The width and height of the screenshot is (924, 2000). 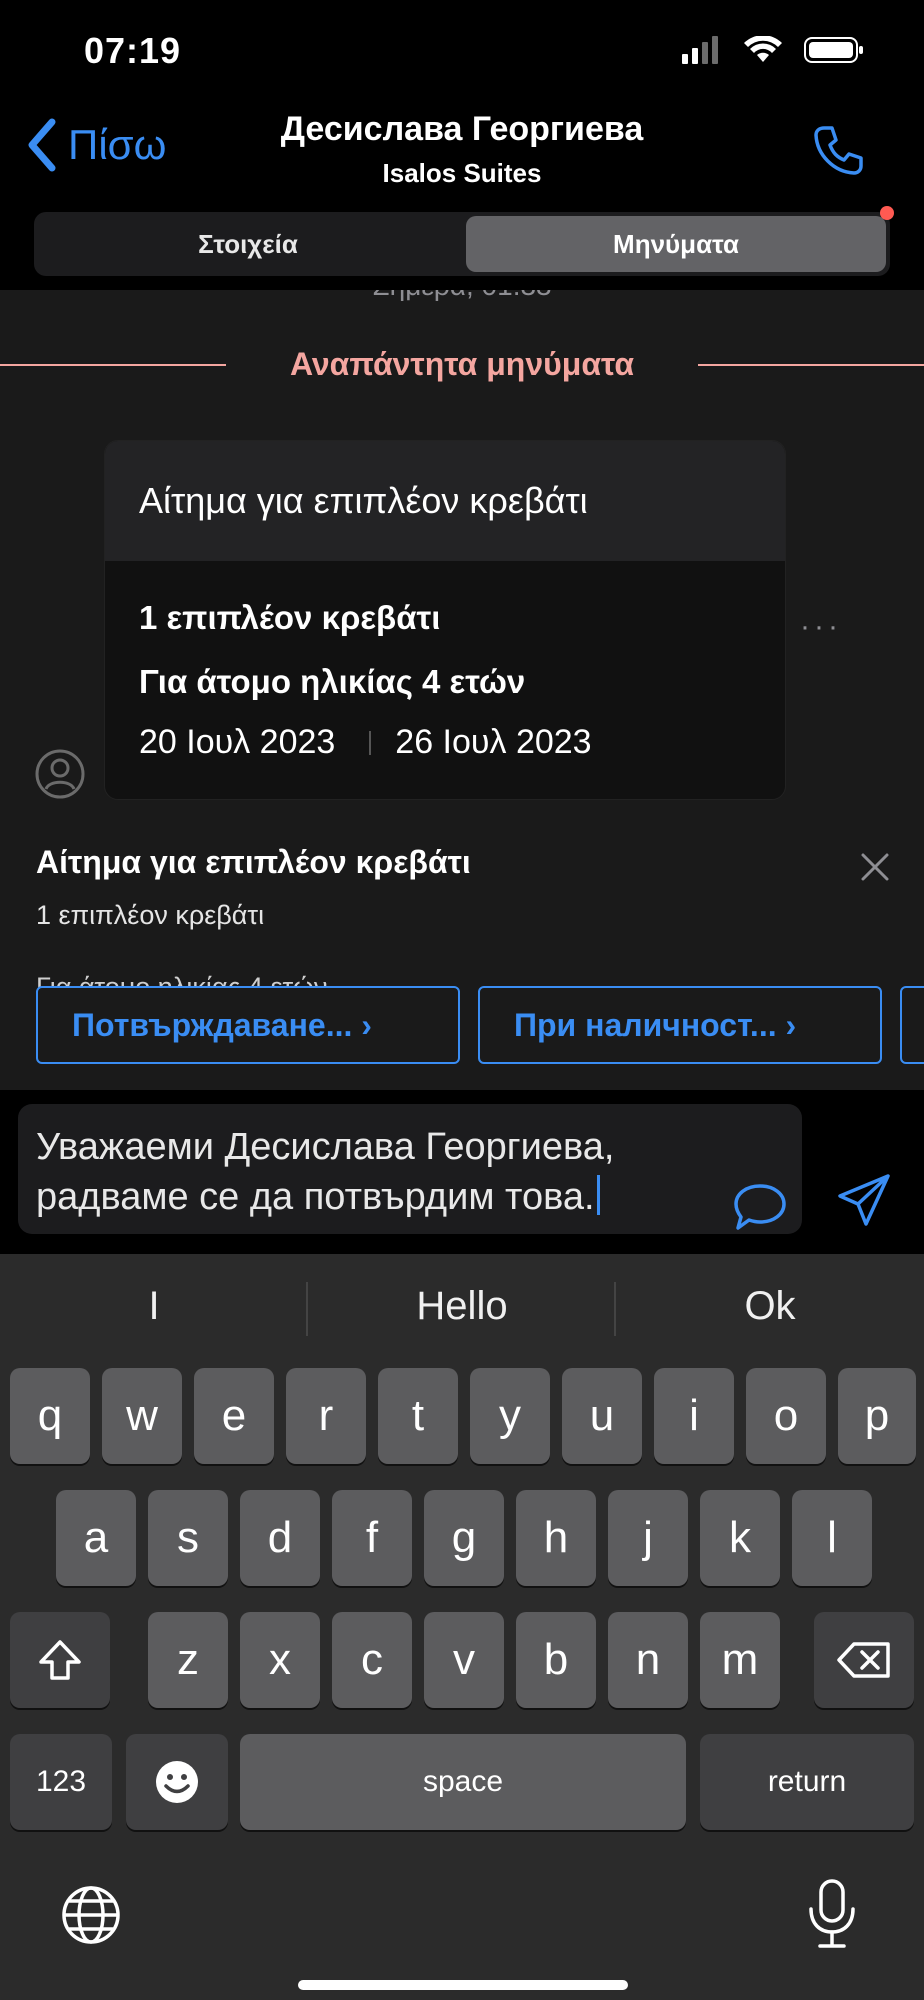 I want to click on key-t: t, so click(x=418, y=1416).